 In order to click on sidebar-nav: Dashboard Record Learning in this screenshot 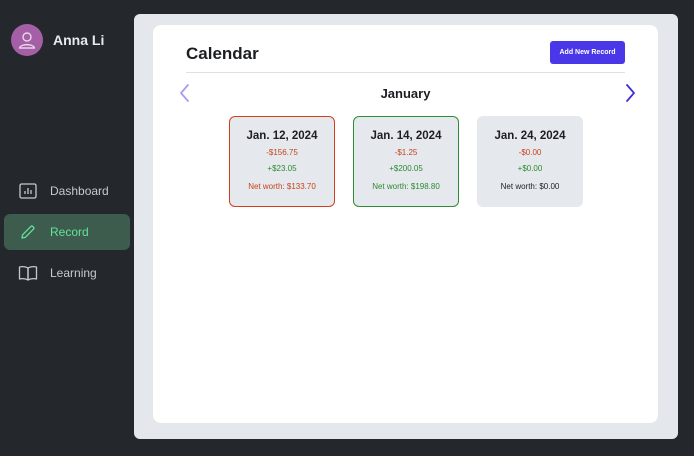, I will do `click(67, 234)`.